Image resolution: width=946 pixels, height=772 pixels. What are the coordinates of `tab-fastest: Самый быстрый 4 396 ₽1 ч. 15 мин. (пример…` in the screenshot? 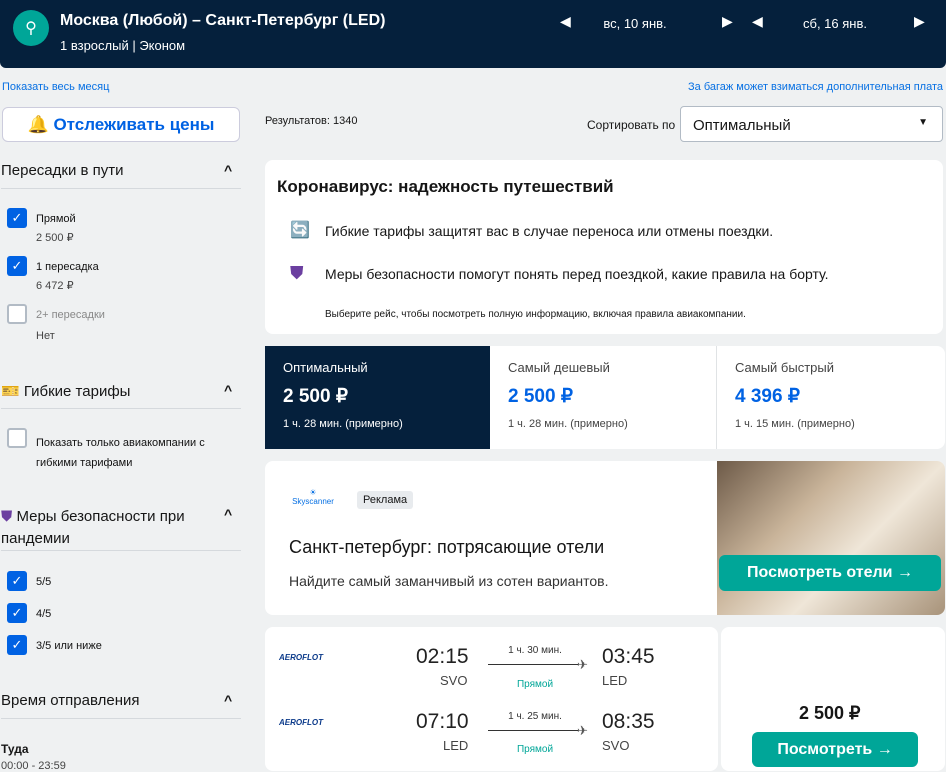 It's located at (831, 397).